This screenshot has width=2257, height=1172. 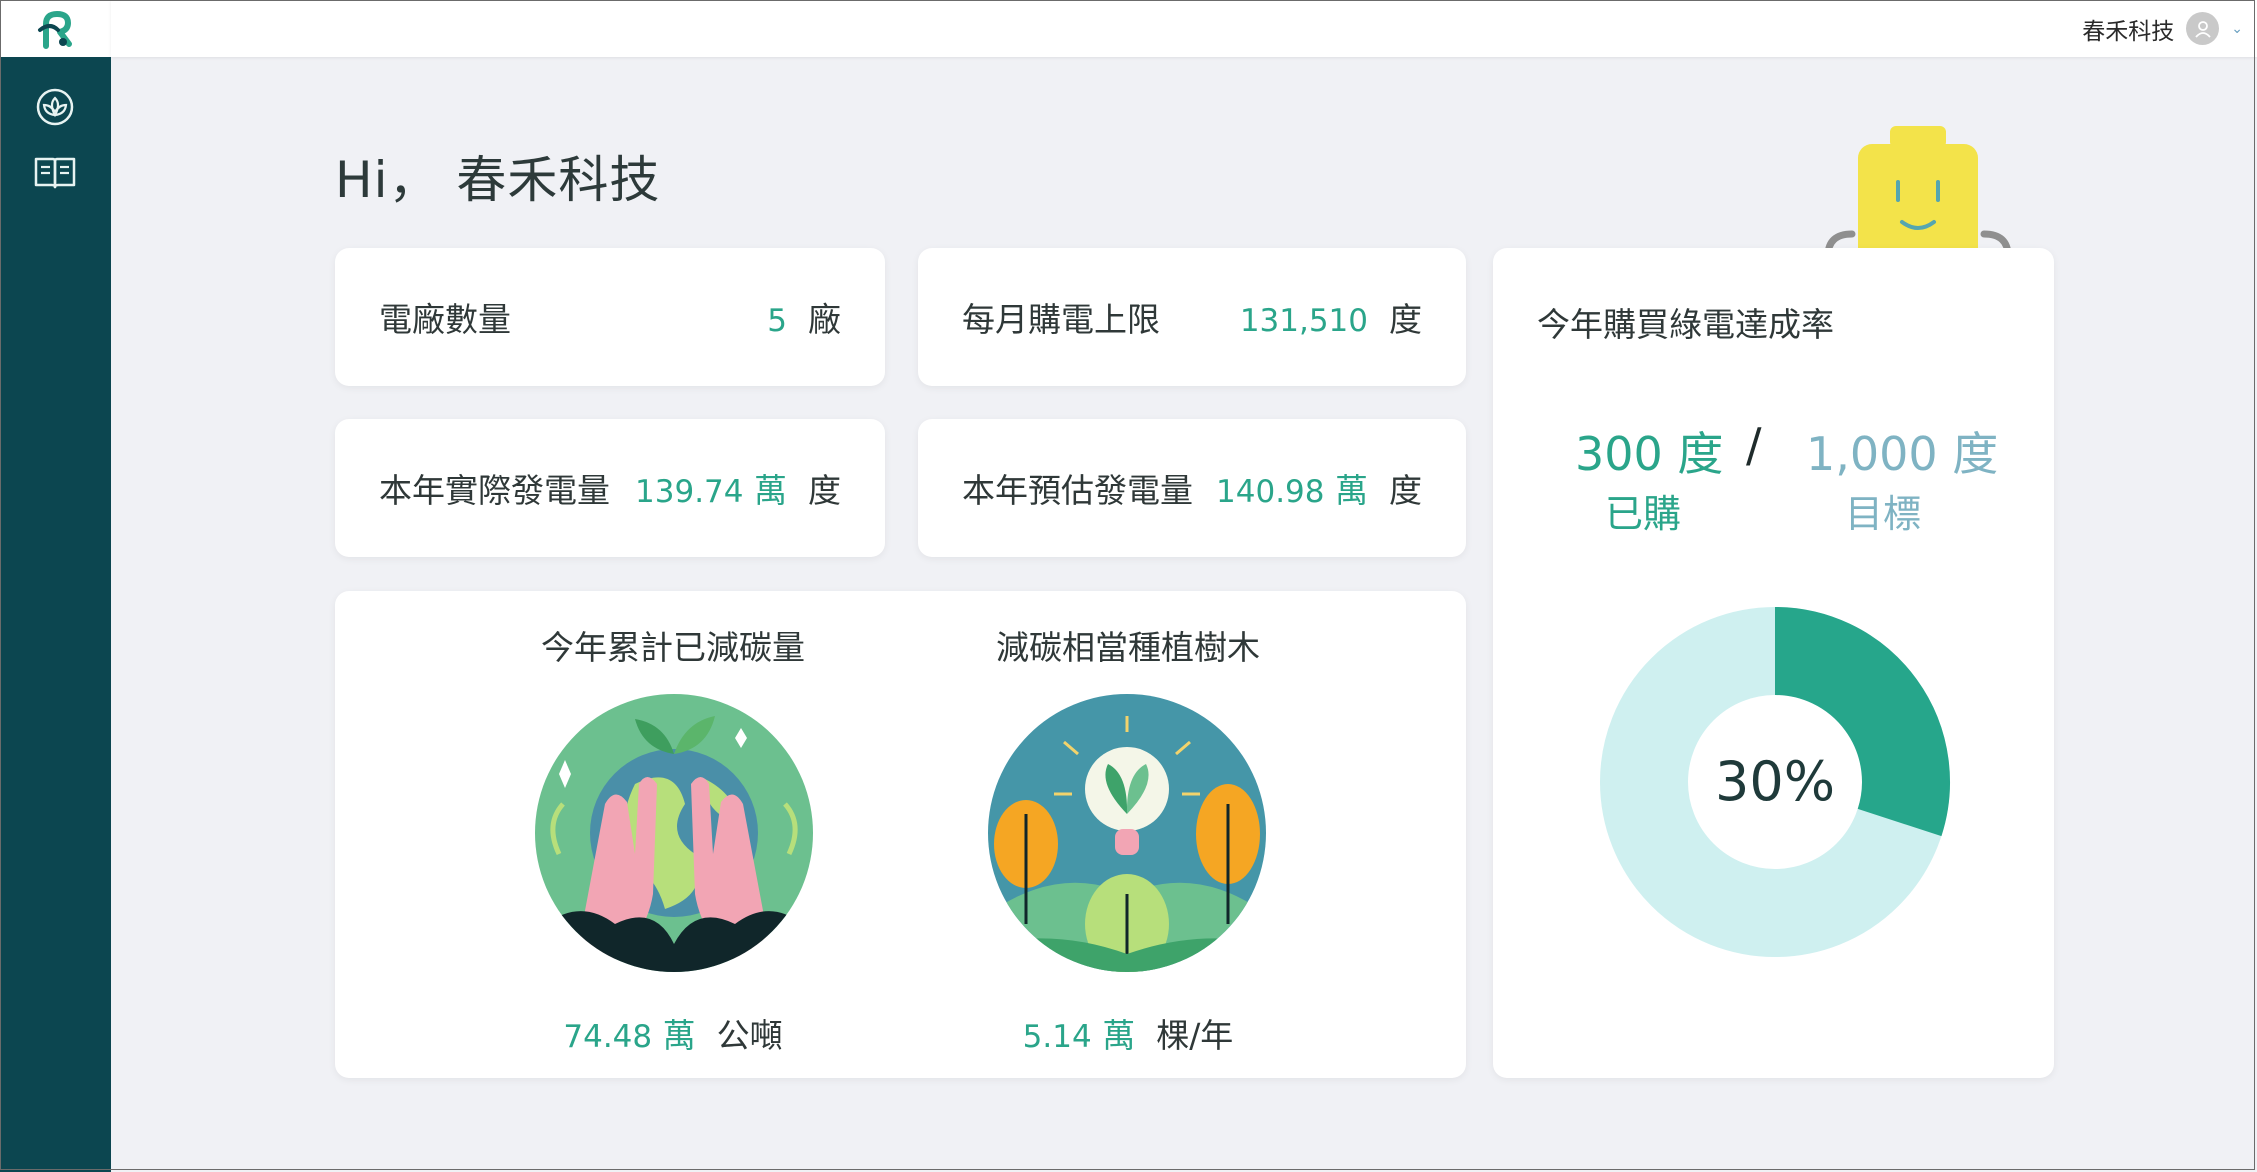 What do you see at coordinates (689, 492) in the screenshot?
I see `actual-gen-number: 139.74` at bounding box center [689, 492].